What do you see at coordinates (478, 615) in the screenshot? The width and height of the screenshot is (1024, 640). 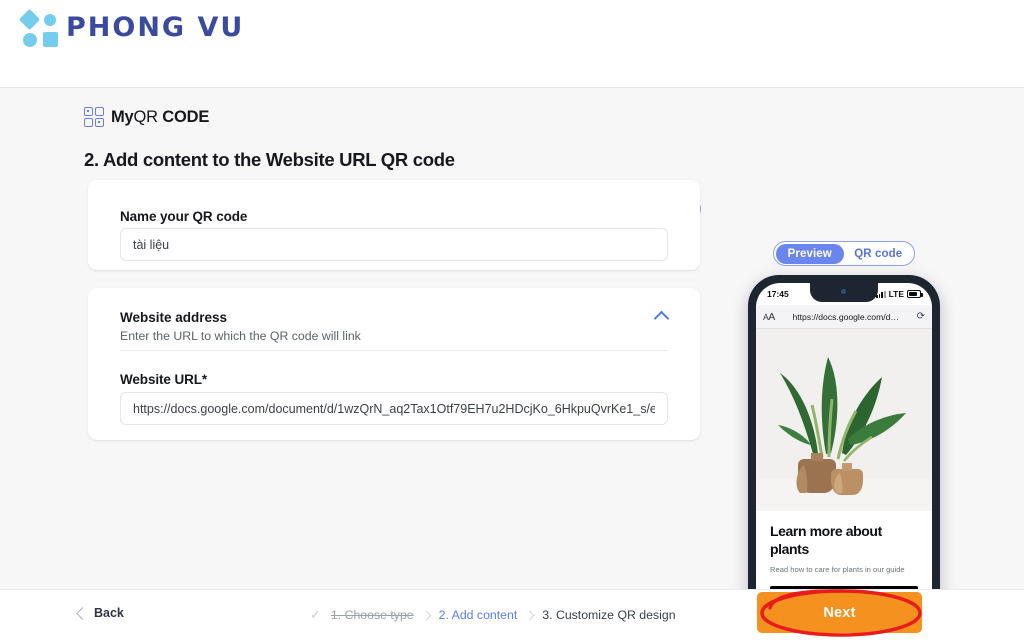 I see `step-add-content: 2. Add content` at bounding box center [478, 615].